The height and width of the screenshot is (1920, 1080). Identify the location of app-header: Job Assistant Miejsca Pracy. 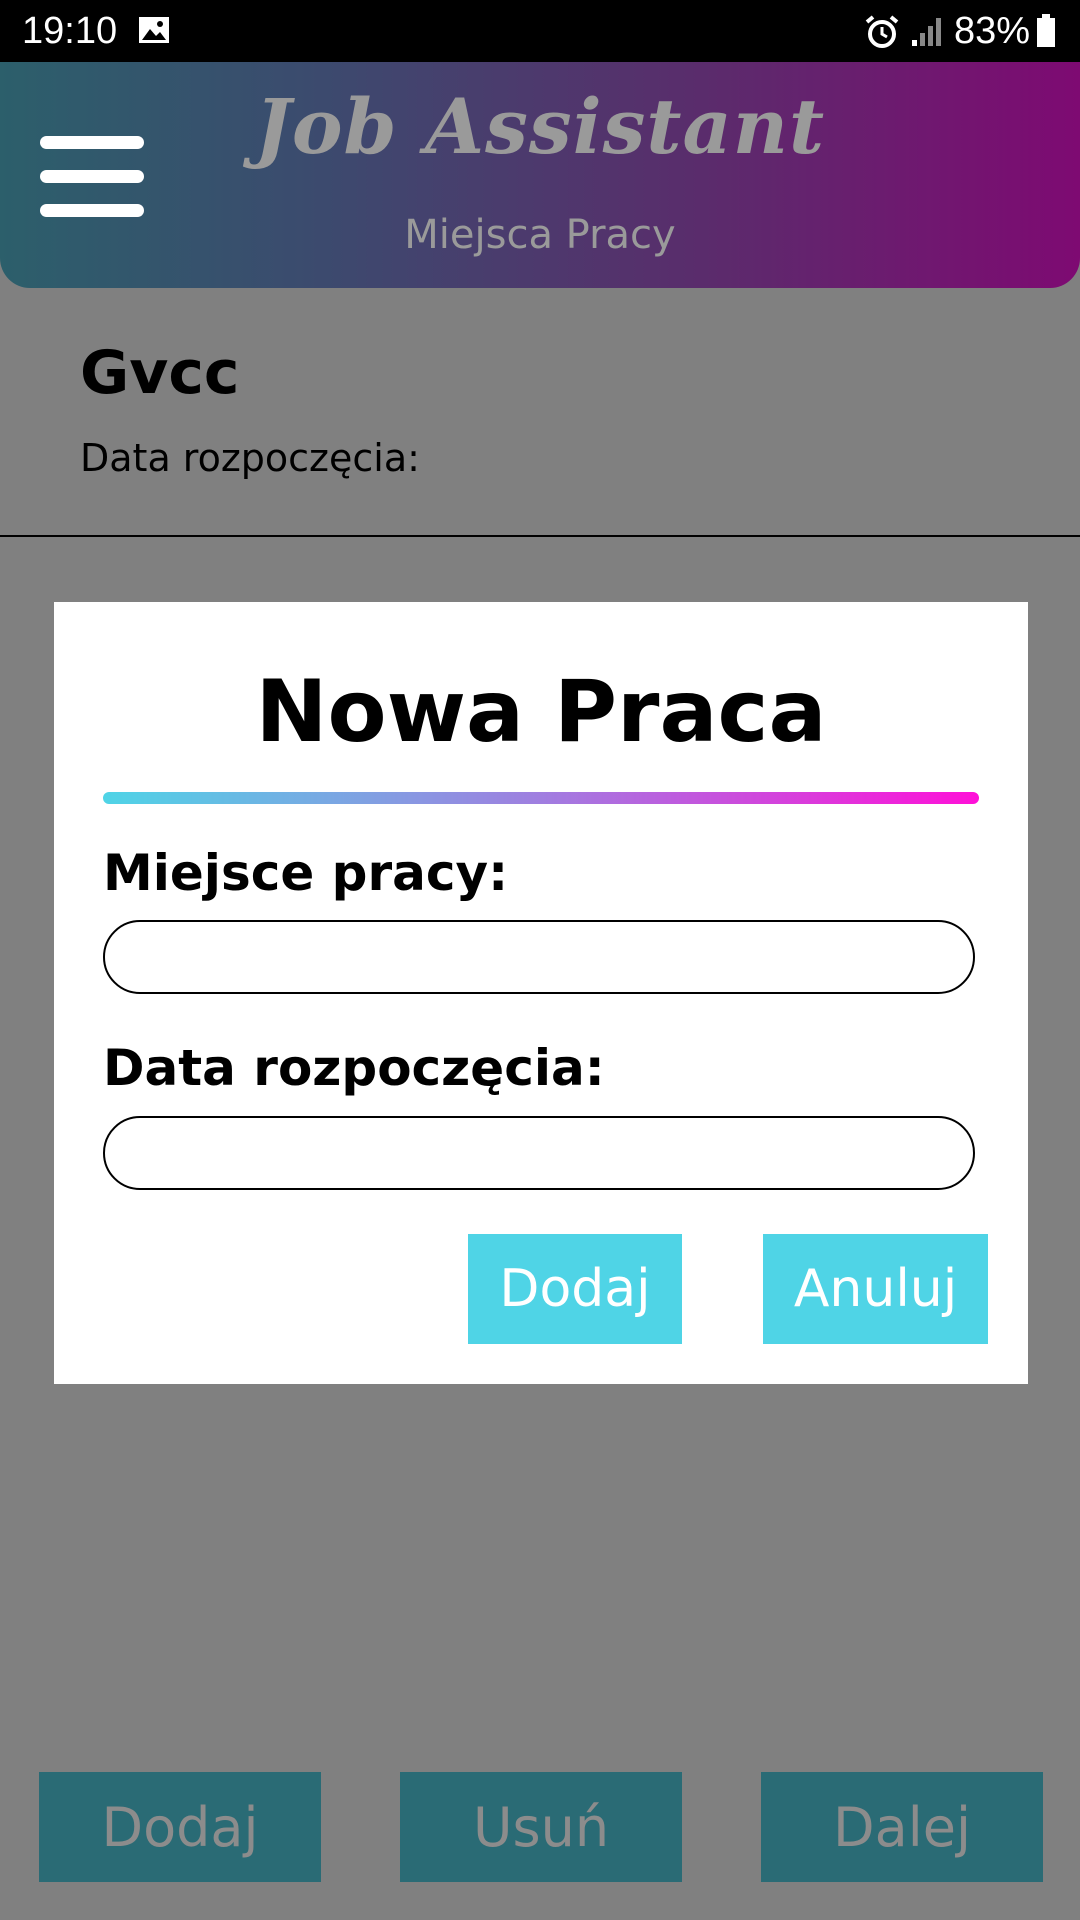
(540, 175).